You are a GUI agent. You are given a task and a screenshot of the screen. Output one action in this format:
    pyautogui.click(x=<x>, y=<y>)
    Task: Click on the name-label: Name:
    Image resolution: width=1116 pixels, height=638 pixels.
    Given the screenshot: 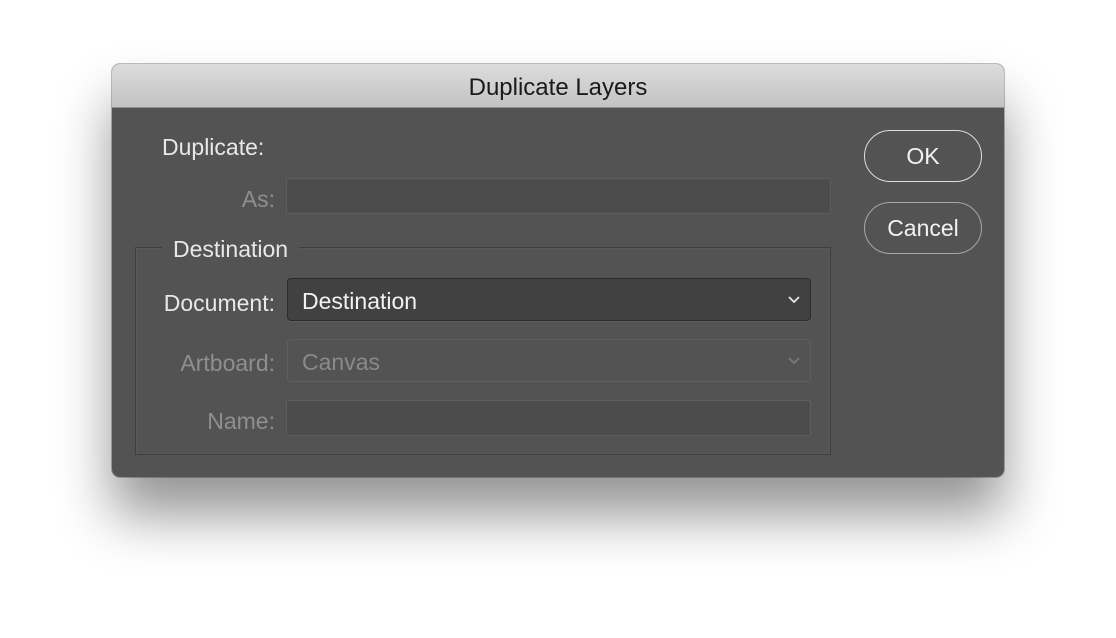 What is the action you would take?
    pyautogui.click(x=241, y=421)
    